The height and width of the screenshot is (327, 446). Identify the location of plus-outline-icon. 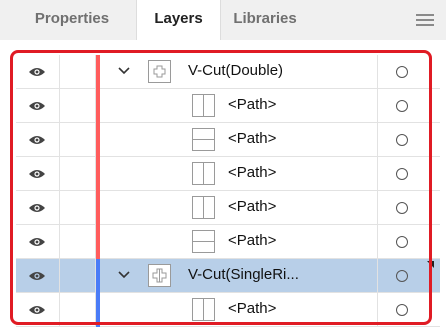
(159, 71).